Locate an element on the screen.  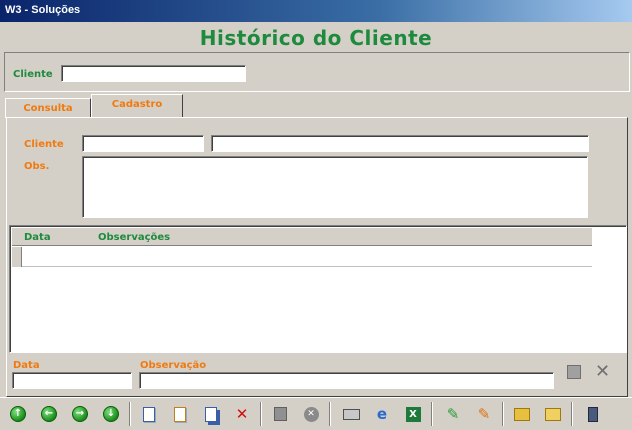
tab-cadastro-label: Cadastro is located at coordinates (137, 104).